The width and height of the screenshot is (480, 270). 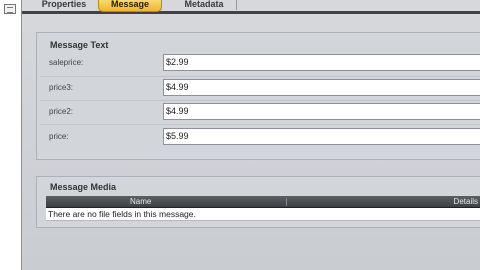 I want to click on tab-separator, so click(x=236, y=5).